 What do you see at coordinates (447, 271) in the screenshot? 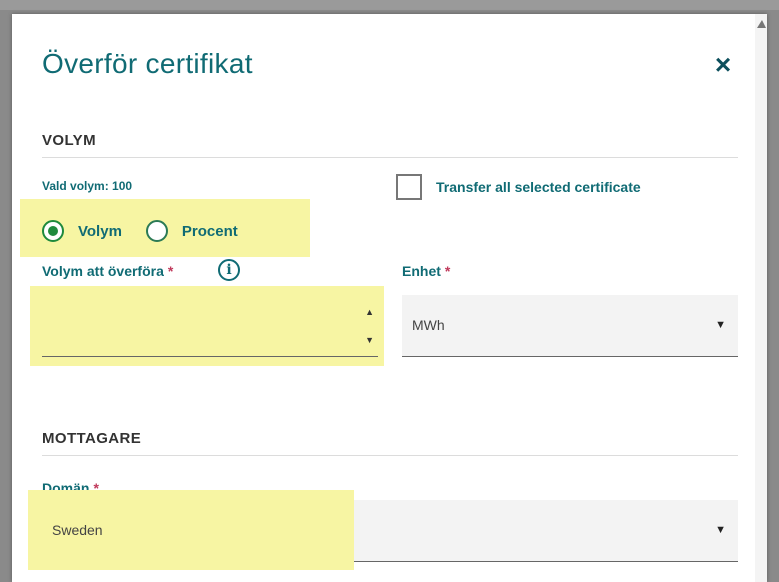
I see `unit-required-mark: *` at bounding box center [447, 271].